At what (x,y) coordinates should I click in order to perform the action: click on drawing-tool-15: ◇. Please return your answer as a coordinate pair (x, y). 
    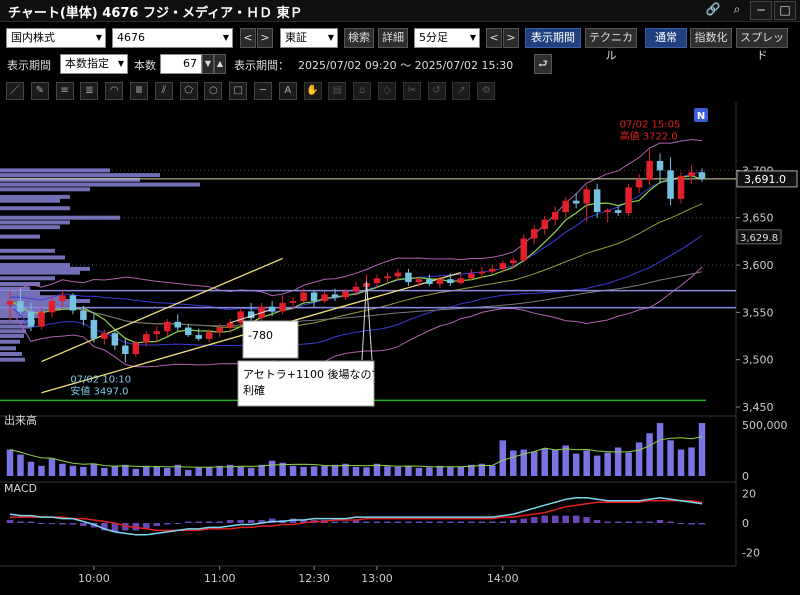
    Looking at the image, I should click on (387, 91).